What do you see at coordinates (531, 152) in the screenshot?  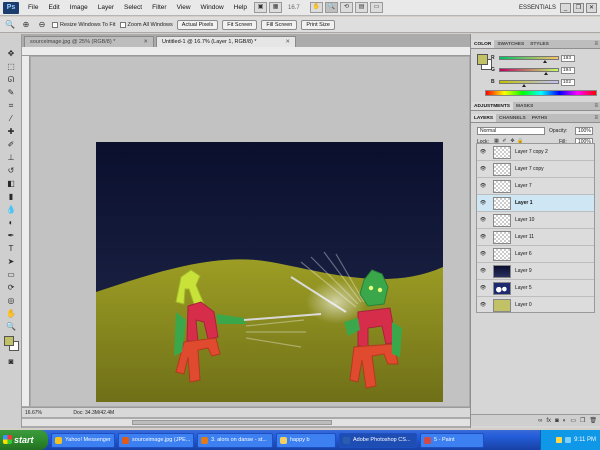 I see `layer-name: Layer 7 copy 2` at bounding box center [531, 152].